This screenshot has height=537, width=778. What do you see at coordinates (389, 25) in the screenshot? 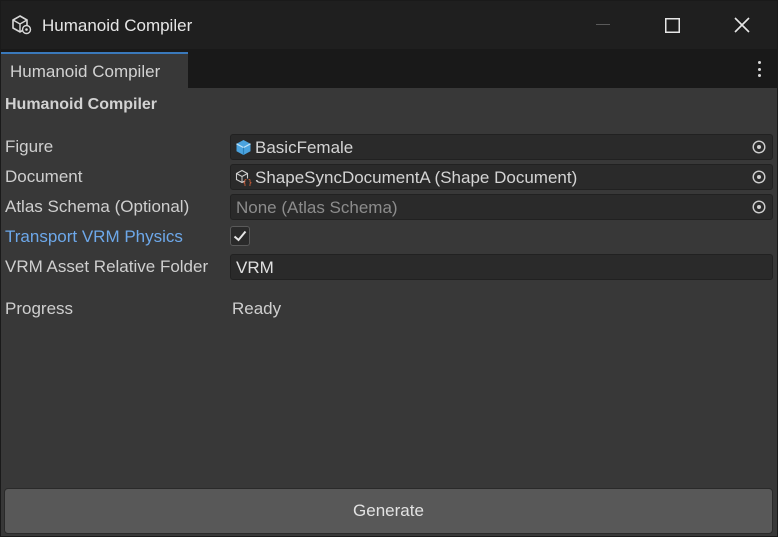
I see `title-bar: Humanoid Compiler` at bounding box center [389, 25].